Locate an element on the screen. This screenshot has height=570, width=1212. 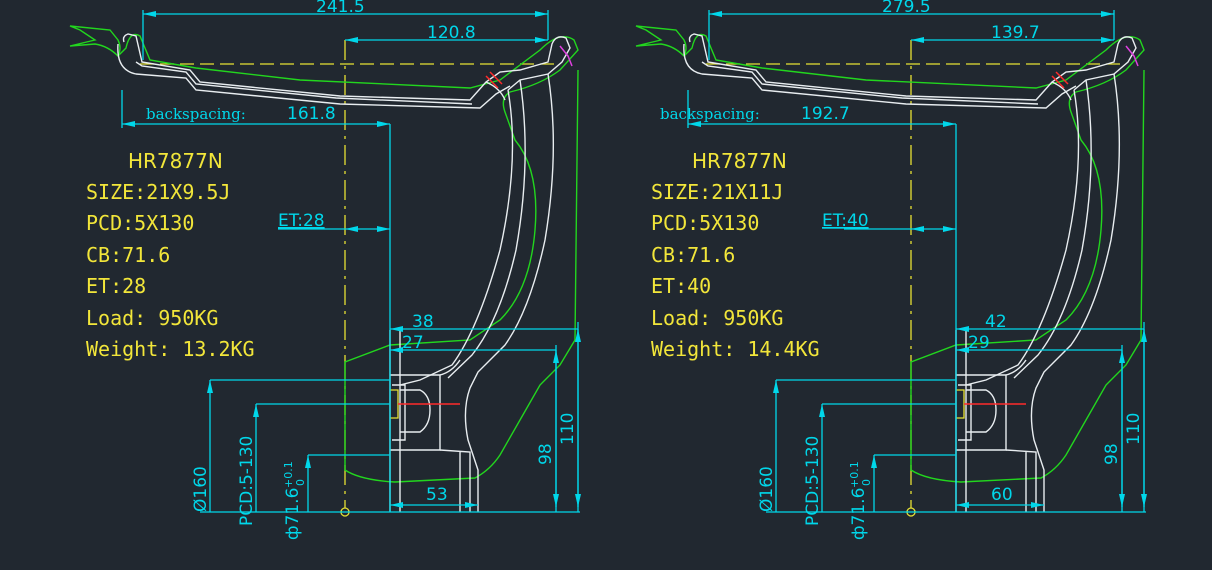
hub-width-dim: 53 is located at coordinates (437, 495).